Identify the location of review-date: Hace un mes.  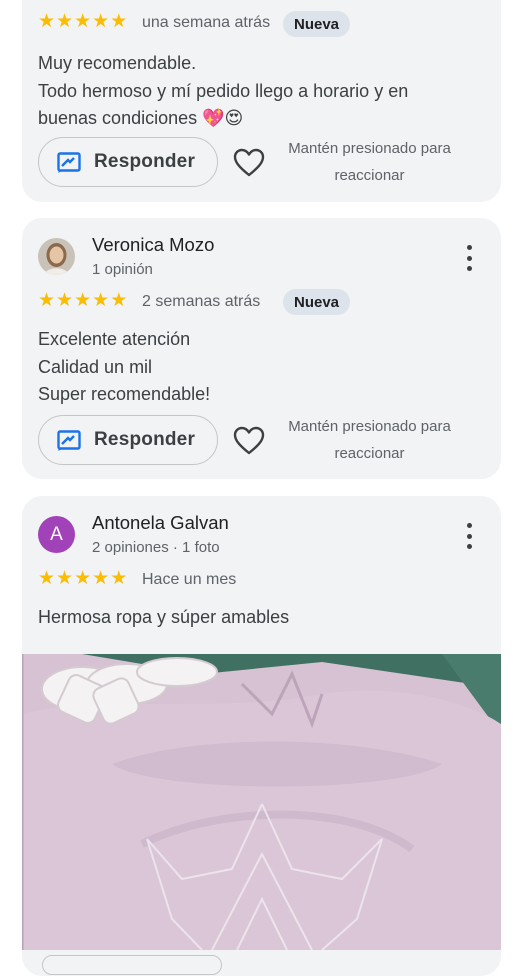
(189, 579).